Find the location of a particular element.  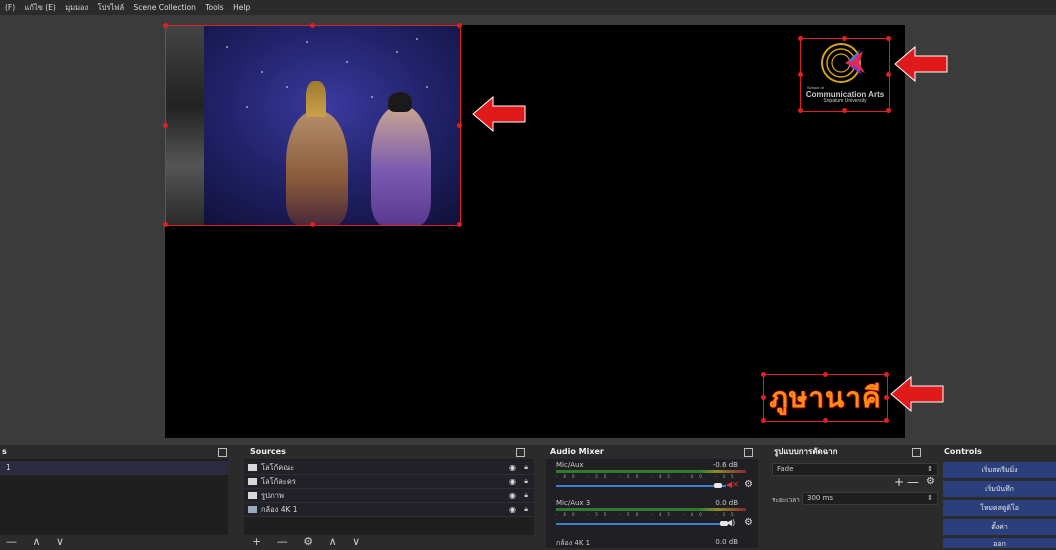

chevron-updown-icon: ⇕ is located at coordinates (930, 469).